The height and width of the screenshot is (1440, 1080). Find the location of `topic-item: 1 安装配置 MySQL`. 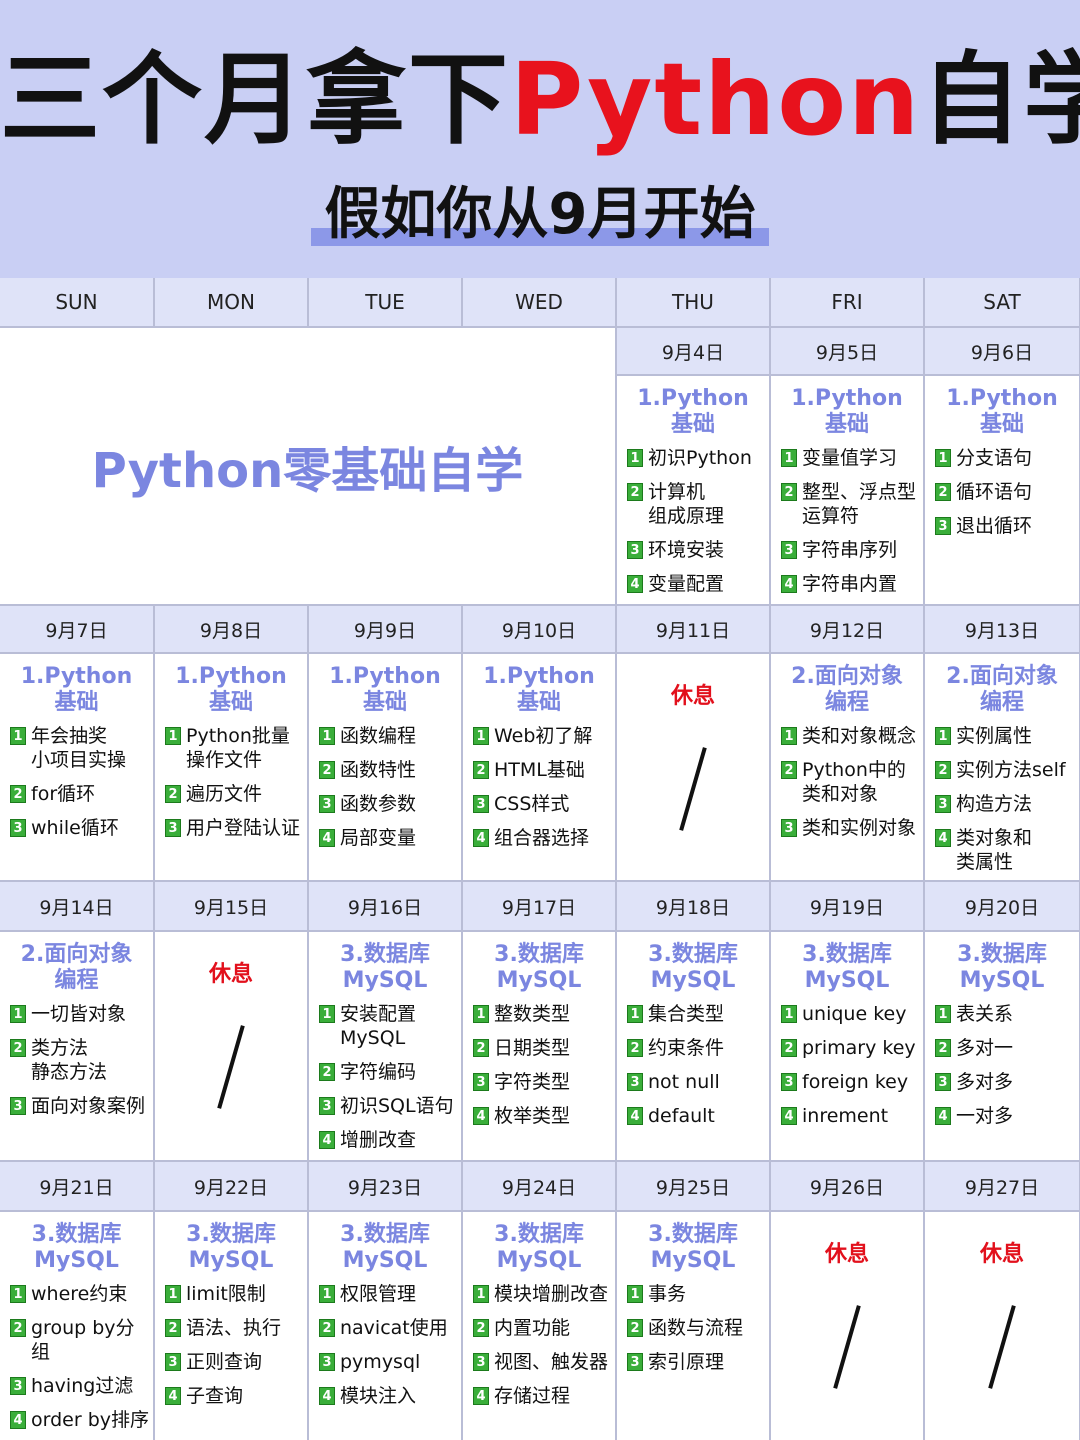

topic-item: 1 安装配置 MySQL is located at coordinates (390, 1026).